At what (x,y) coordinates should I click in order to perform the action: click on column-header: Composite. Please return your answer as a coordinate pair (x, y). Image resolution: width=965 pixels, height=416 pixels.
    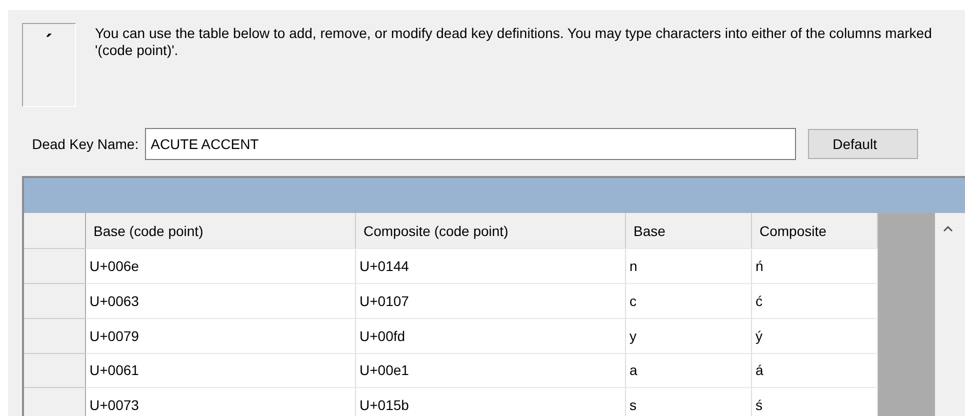
    Looking at the image, I should click on (814, 231).